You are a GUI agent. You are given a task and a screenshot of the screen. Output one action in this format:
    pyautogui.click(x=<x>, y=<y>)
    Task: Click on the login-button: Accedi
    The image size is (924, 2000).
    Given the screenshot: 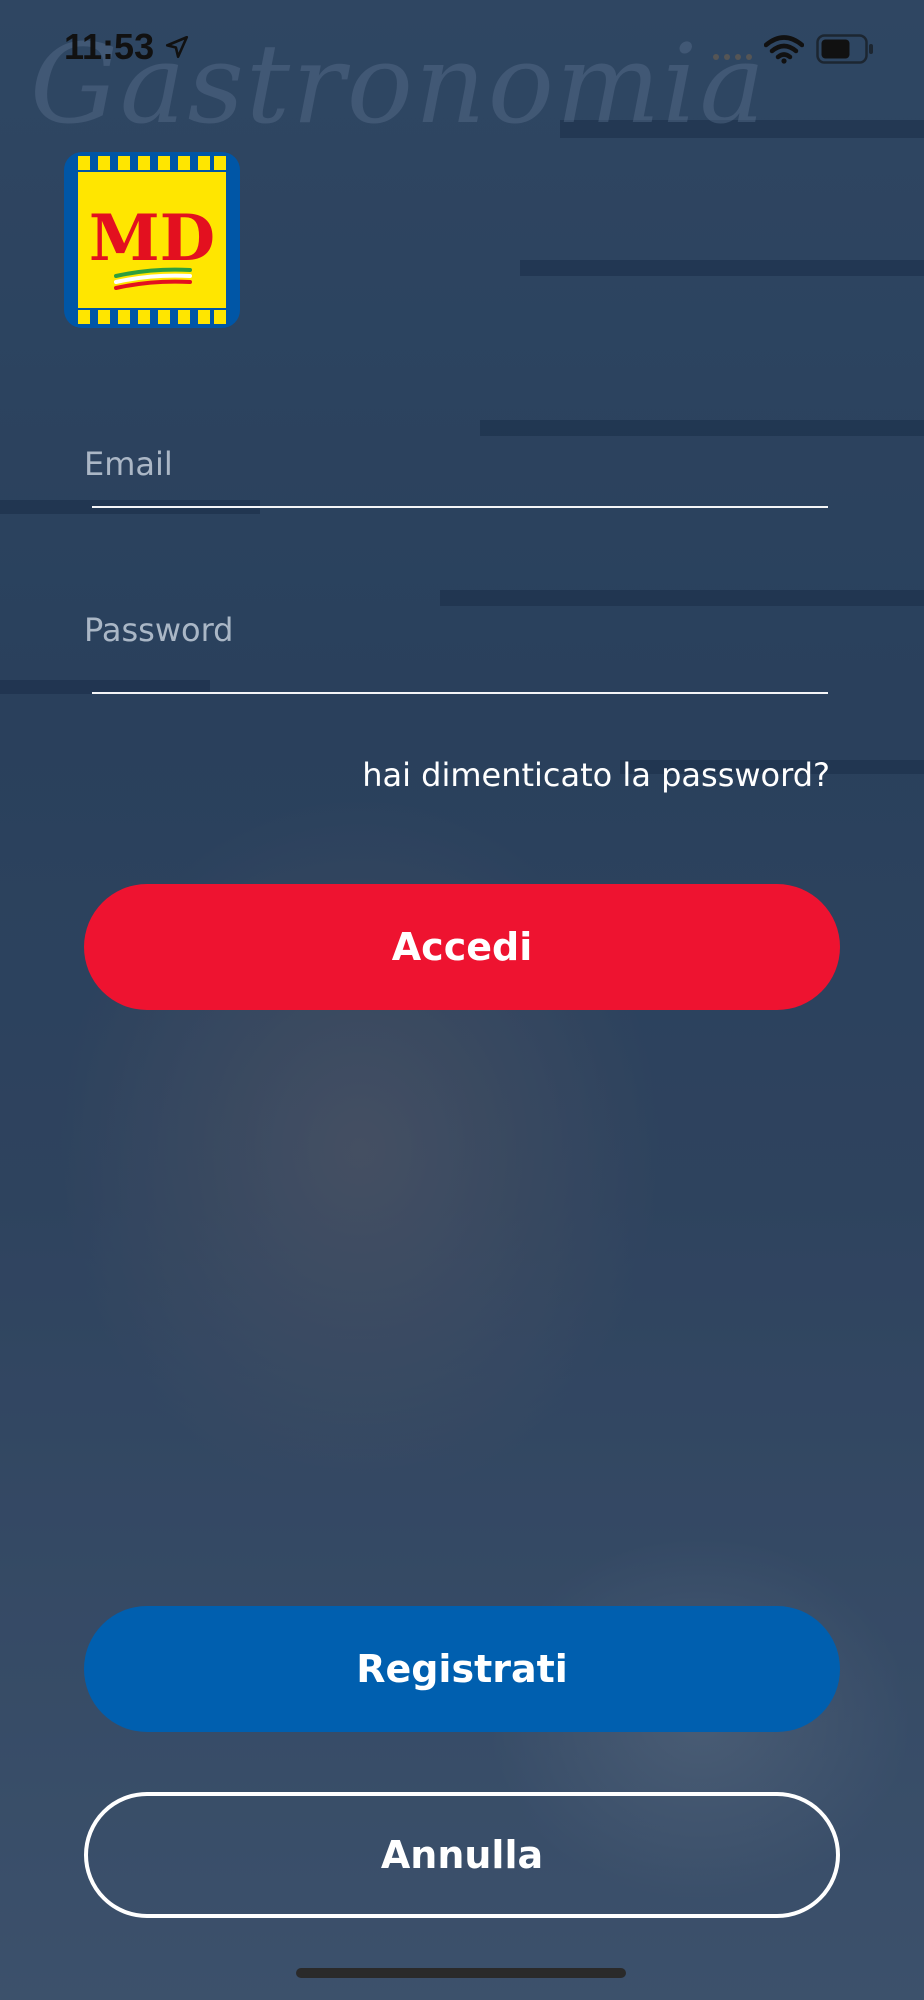 What is the action you would take?
    pyautogui.click(x=462, y=947)
    